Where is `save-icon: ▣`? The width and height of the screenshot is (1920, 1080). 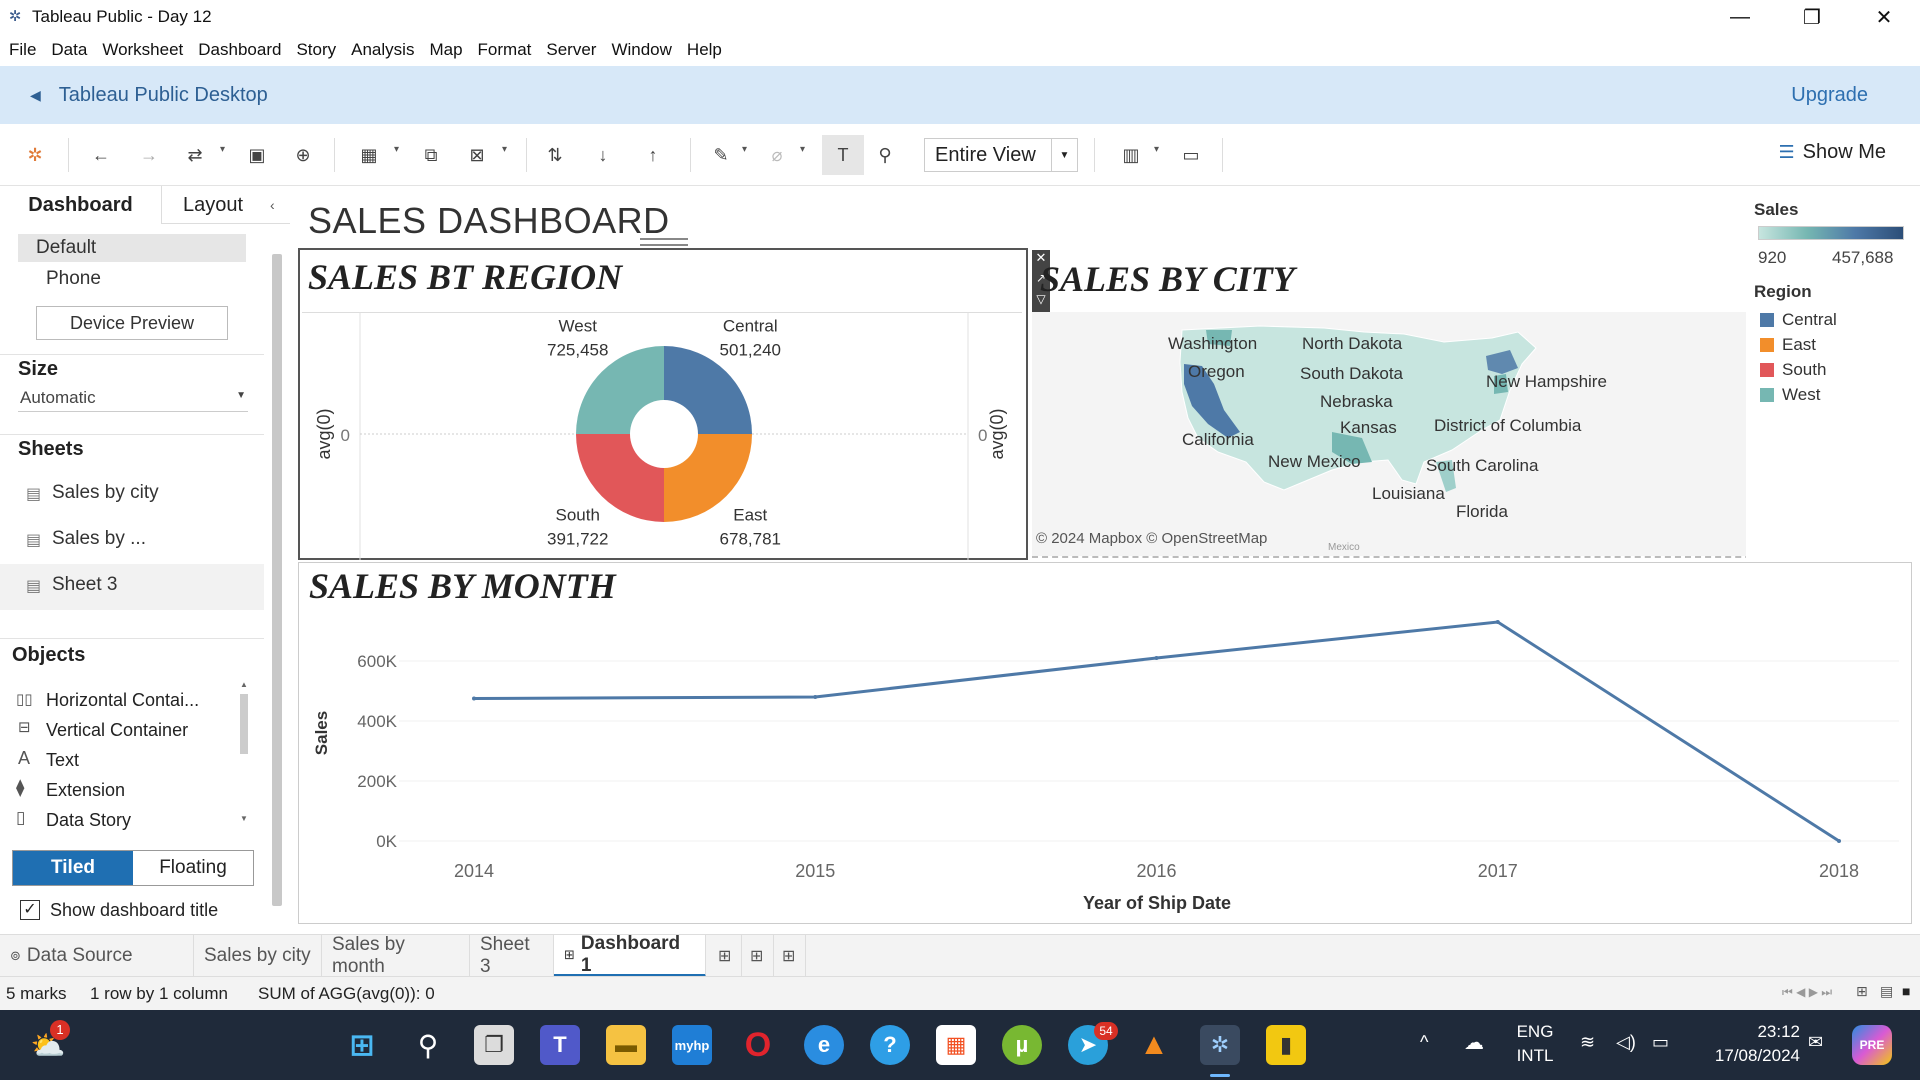
save-icon: ▣ is located at coordinates (257, 155).